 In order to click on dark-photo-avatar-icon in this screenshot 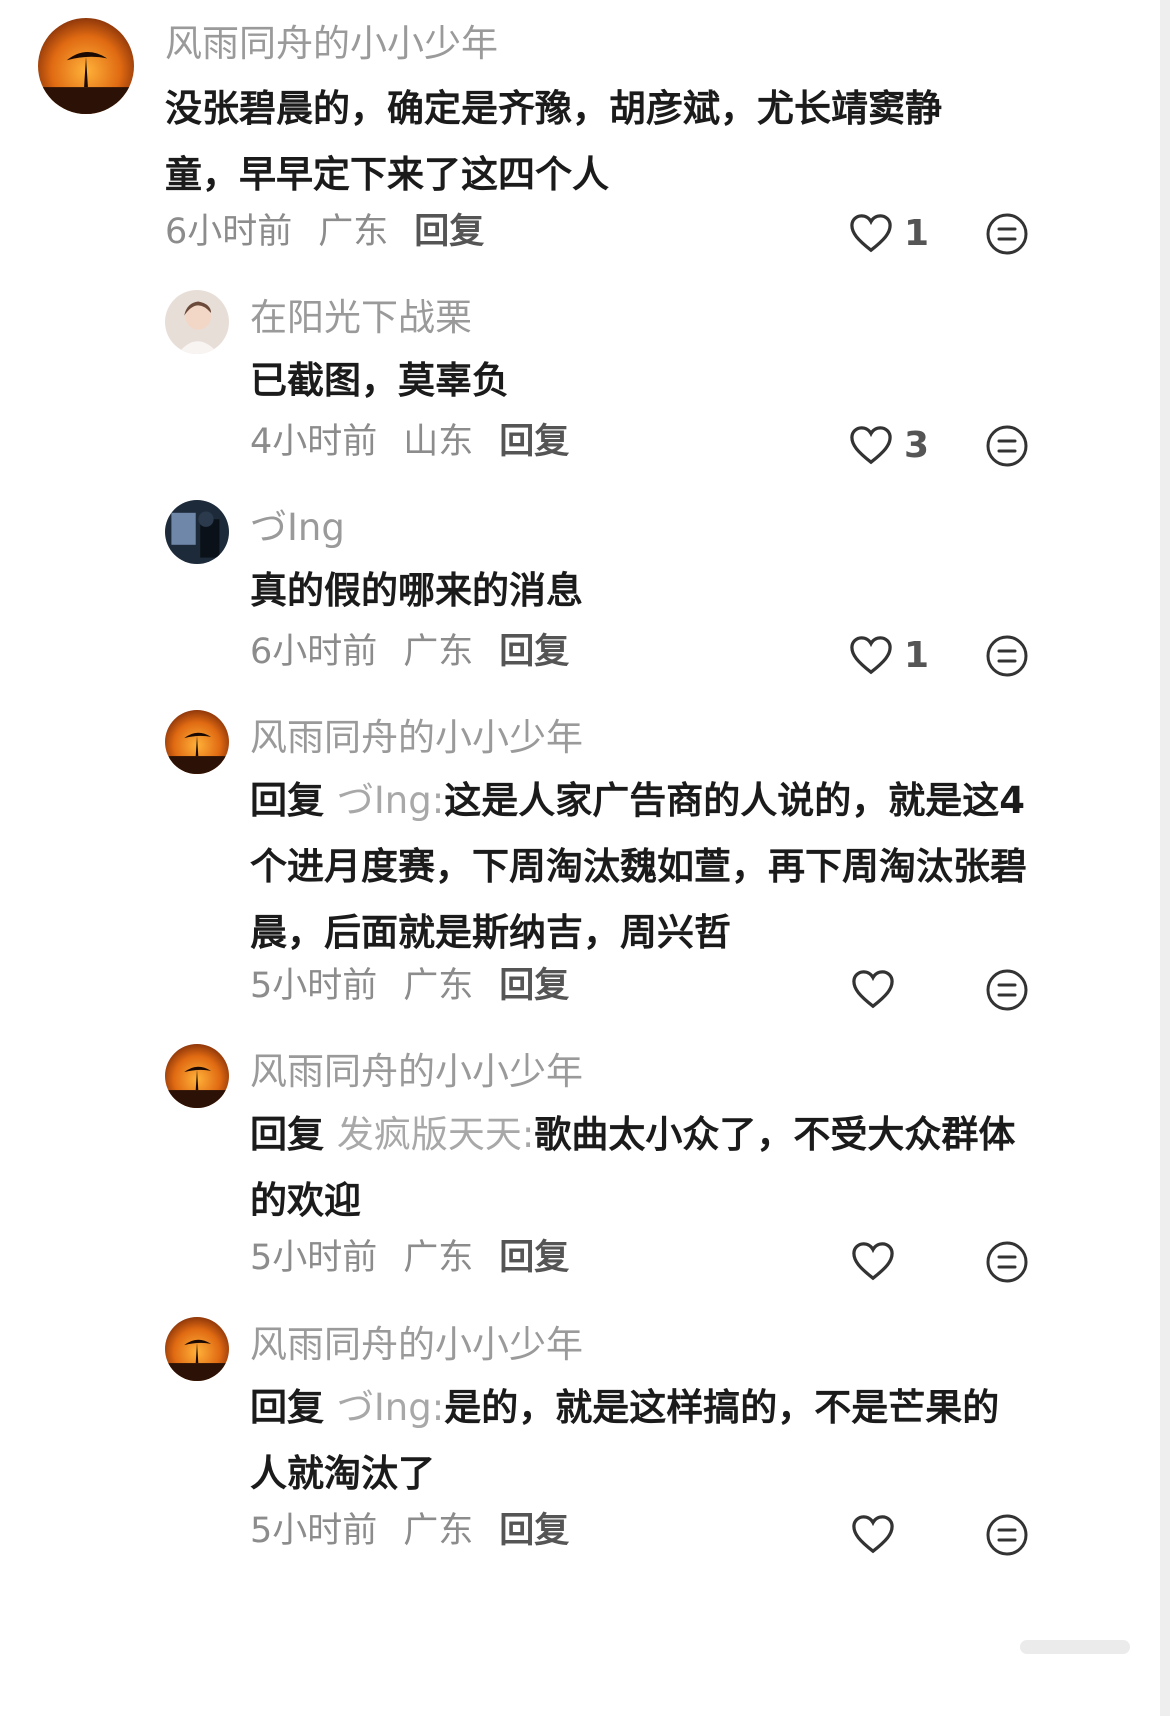, I will do `click(197, 532)`.